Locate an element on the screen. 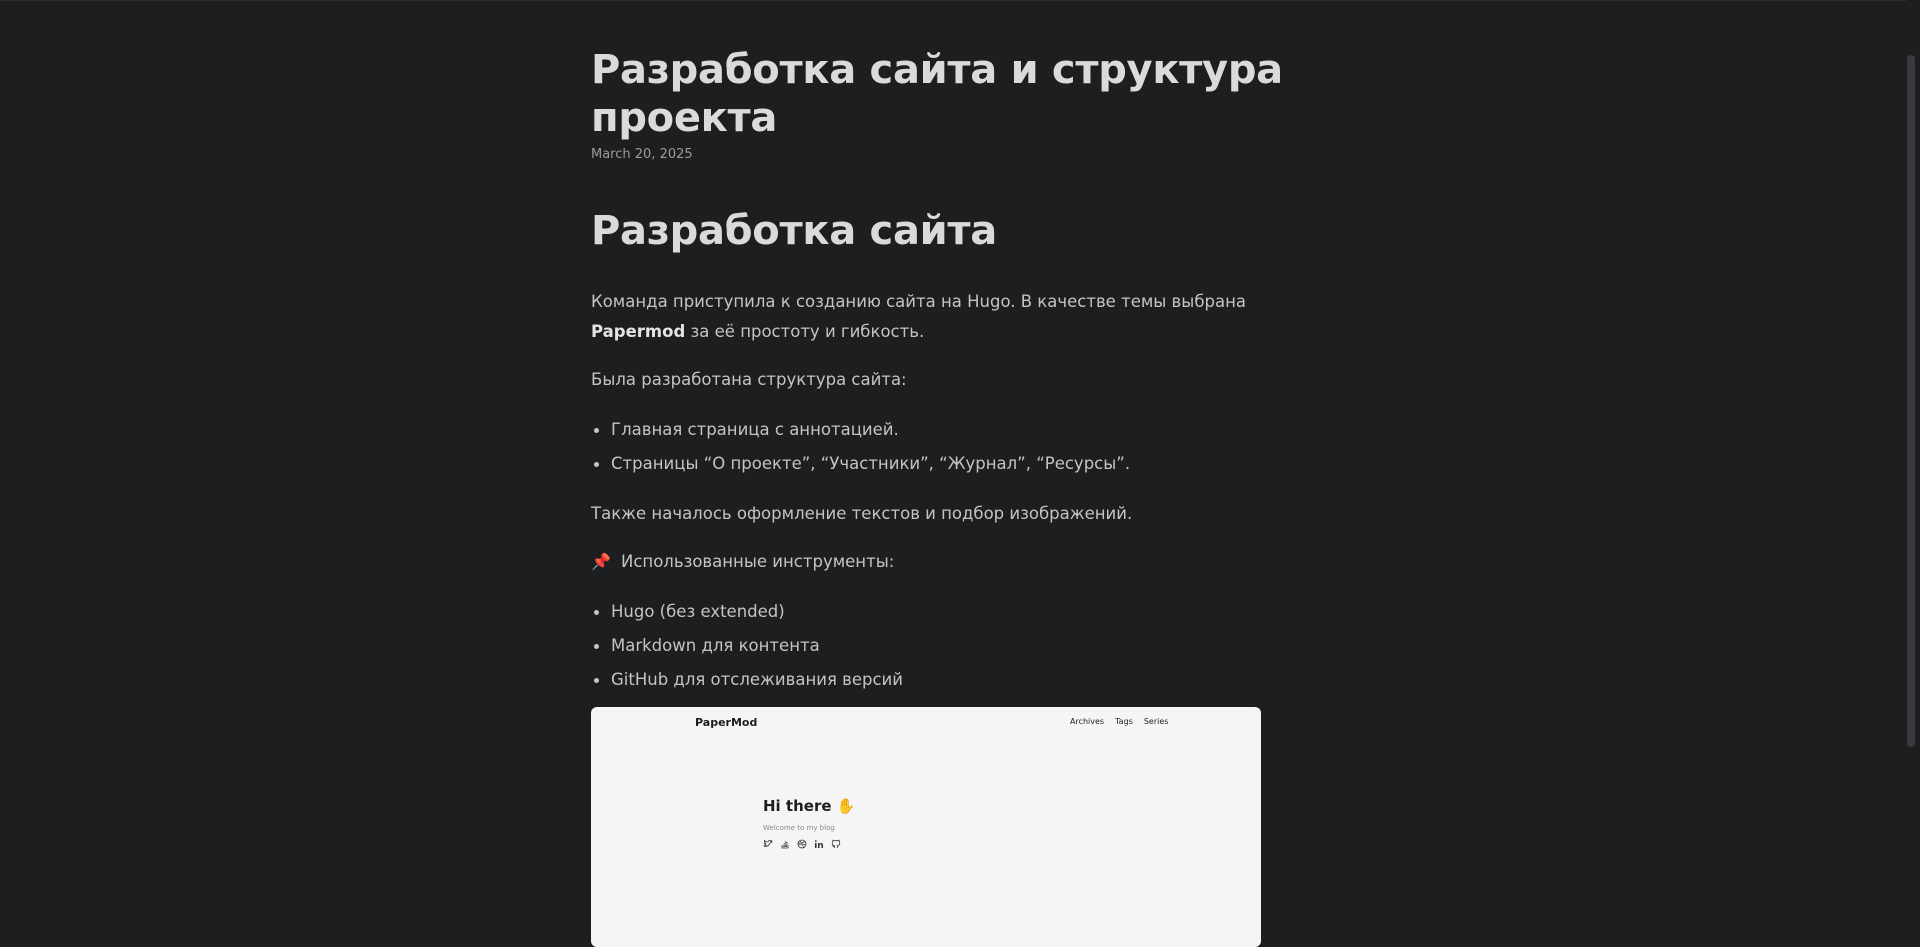 This screenshot has height=947, width=1920. tools-label: Использованные инструменты: is located at coordinates (758, 561).